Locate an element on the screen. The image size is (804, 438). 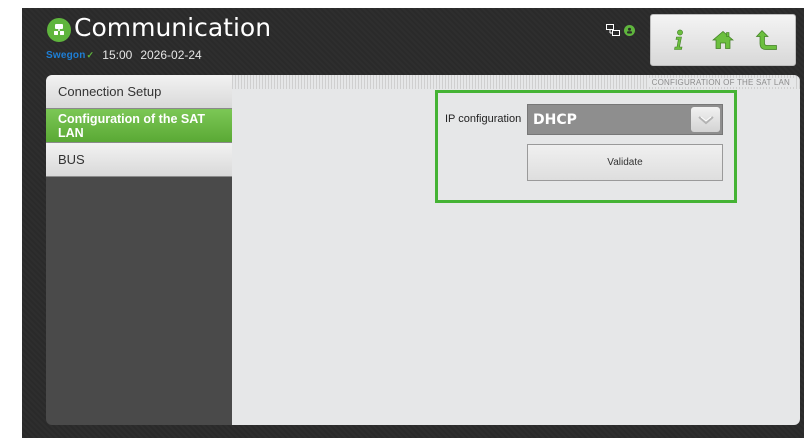
home-button is located at coordinates (723, 40).